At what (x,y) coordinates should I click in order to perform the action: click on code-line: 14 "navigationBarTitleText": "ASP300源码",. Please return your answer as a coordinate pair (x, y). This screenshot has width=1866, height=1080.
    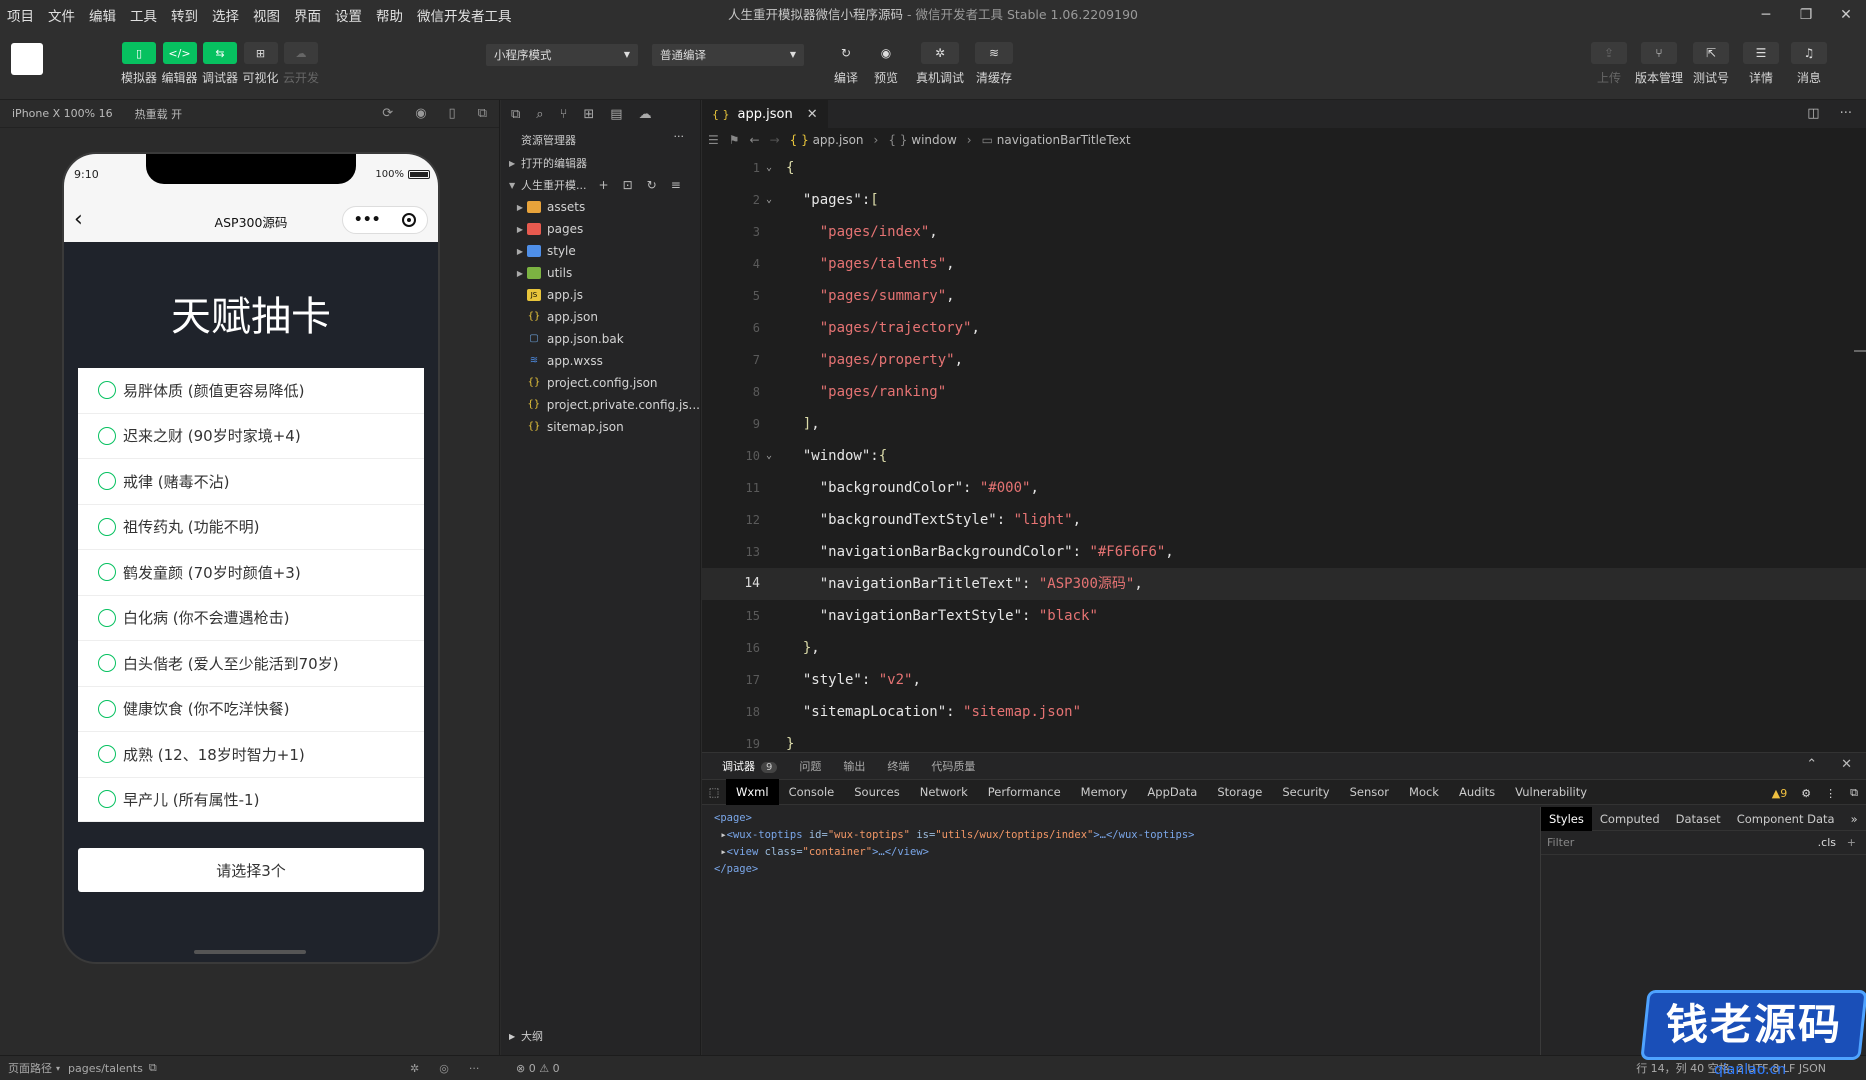
    Looking at the image, I should click on (1284, 584).